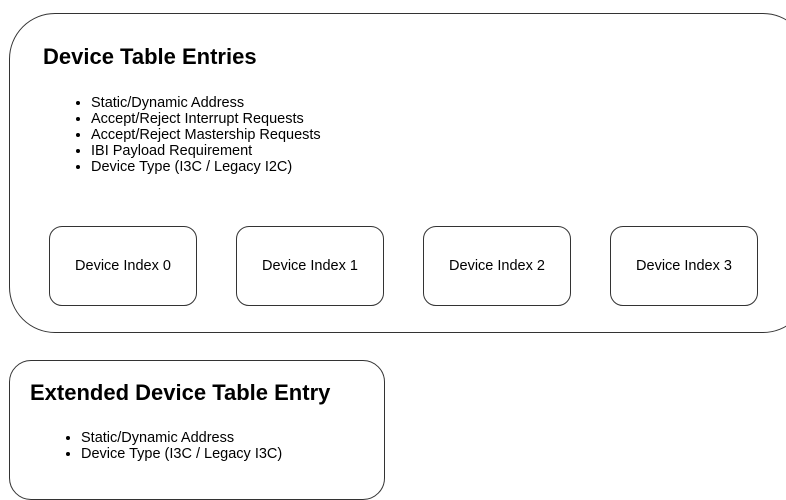  I want to click on device-index-label: Device Index 0, so click(123, 266).